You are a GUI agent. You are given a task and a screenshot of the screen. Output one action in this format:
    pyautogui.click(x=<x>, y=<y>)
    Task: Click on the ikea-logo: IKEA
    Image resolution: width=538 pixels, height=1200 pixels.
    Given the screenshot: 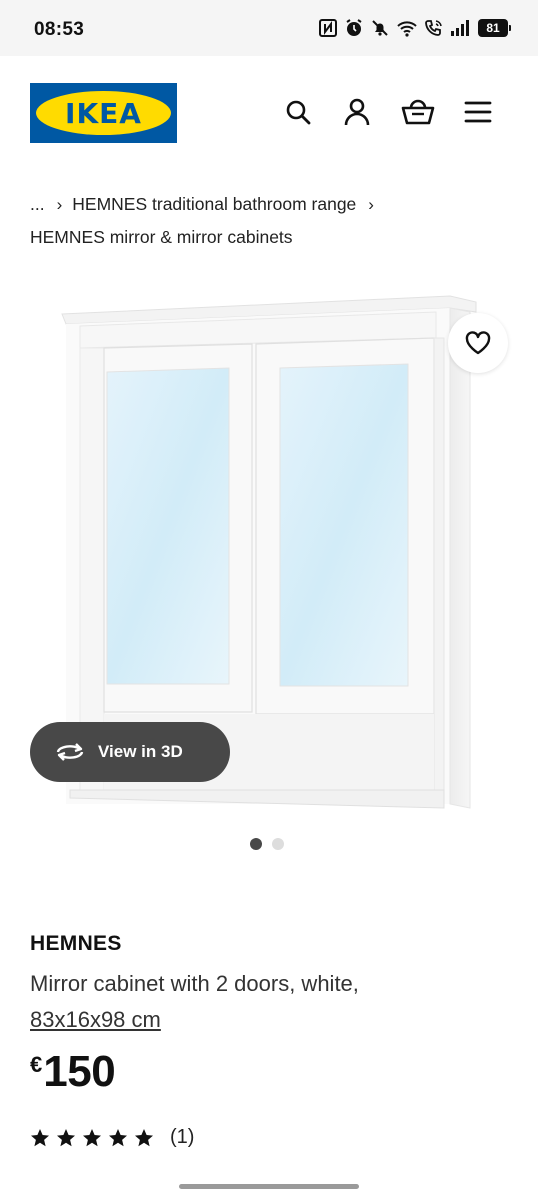 What is the action you would take?
    pyautogui.click(x=103, y=113)
    